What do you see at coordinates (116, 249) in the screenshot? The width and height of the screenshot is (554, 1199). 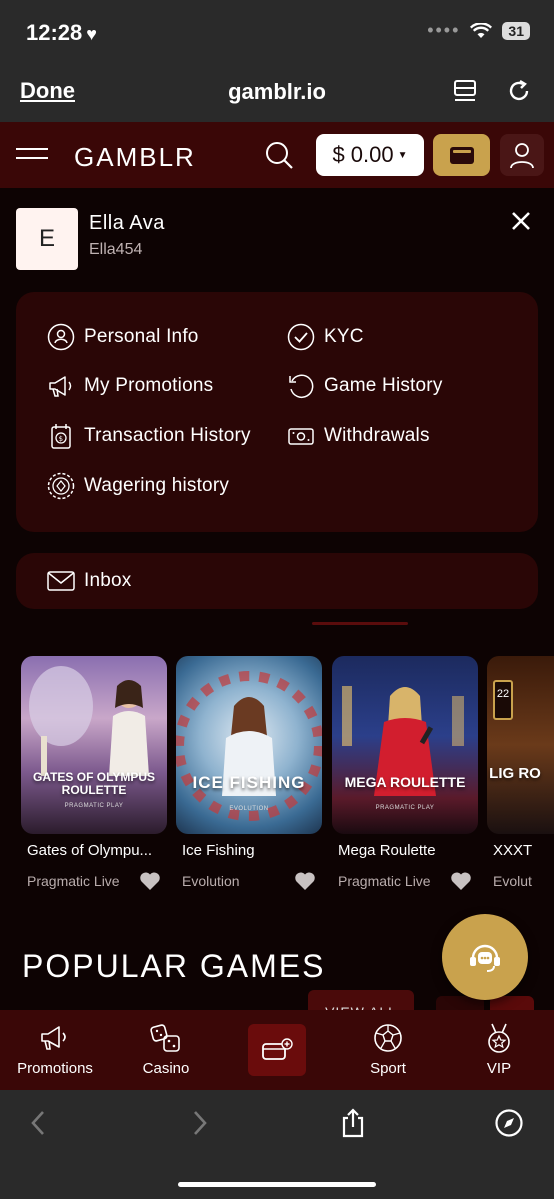 I see `user-handle: Ella454` at bounding box center [116, 249].